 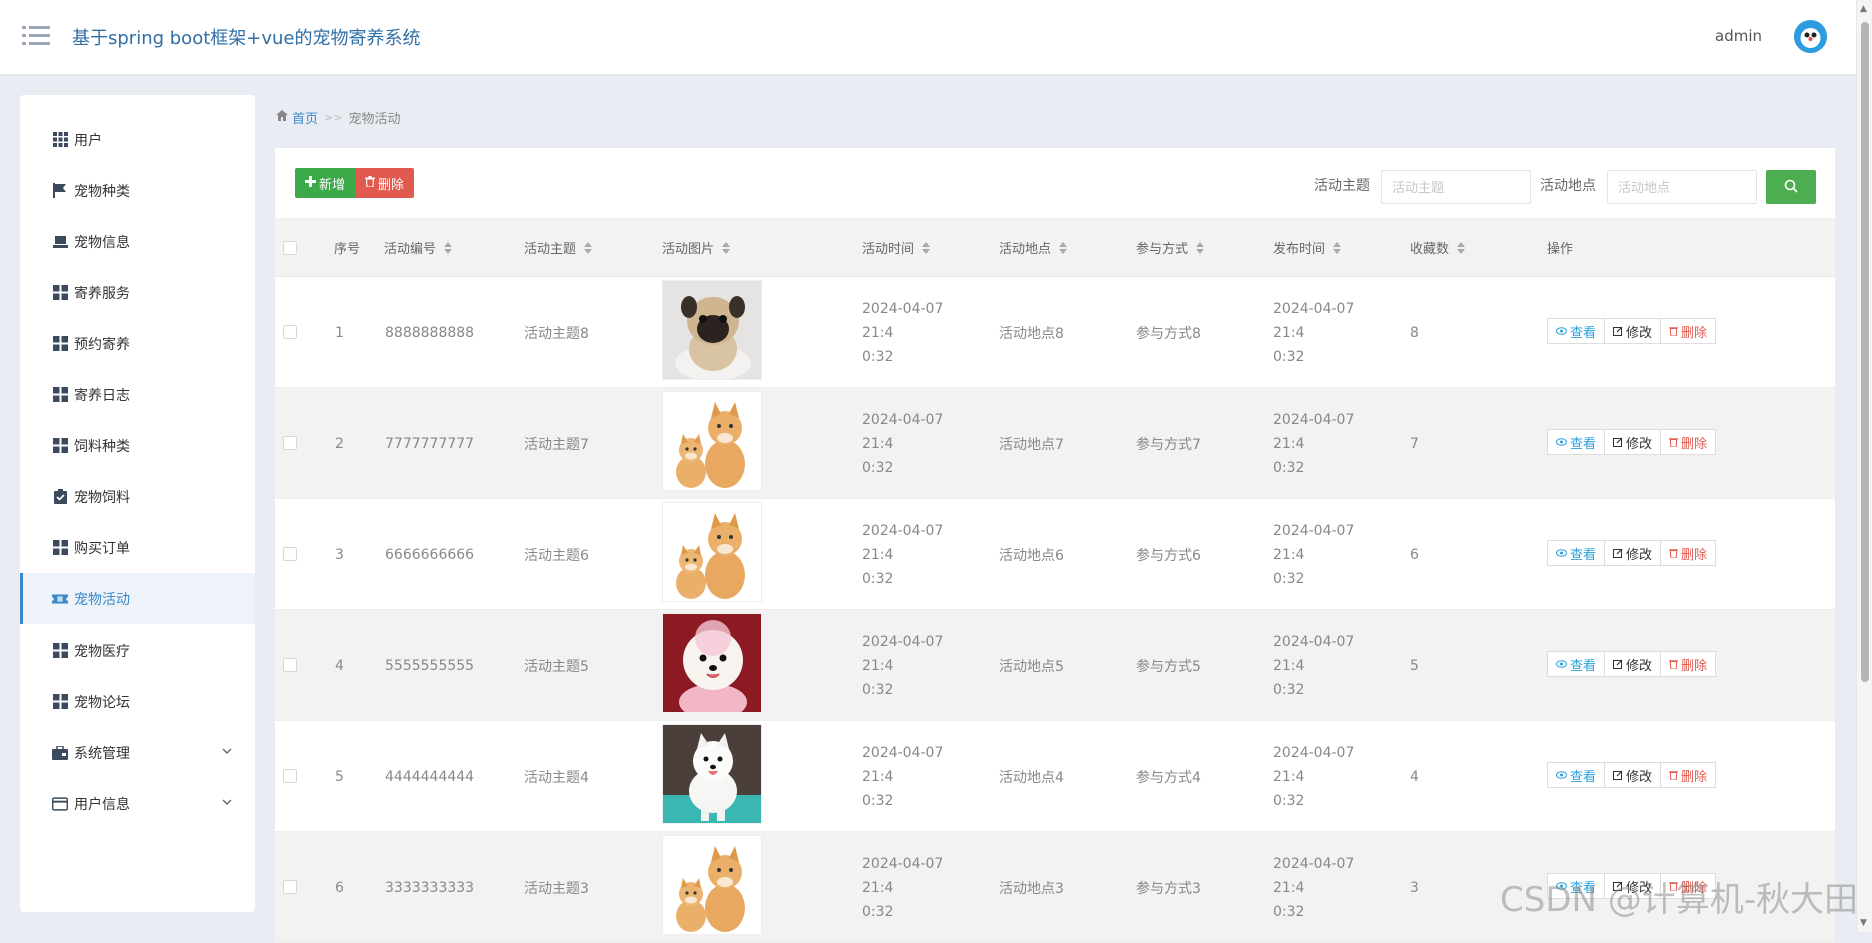 What do you see at coordinates (137, 343) in the screenshot?
I see `sidebar-item-booking: 预约寄养` at bounding box center [137, 343].